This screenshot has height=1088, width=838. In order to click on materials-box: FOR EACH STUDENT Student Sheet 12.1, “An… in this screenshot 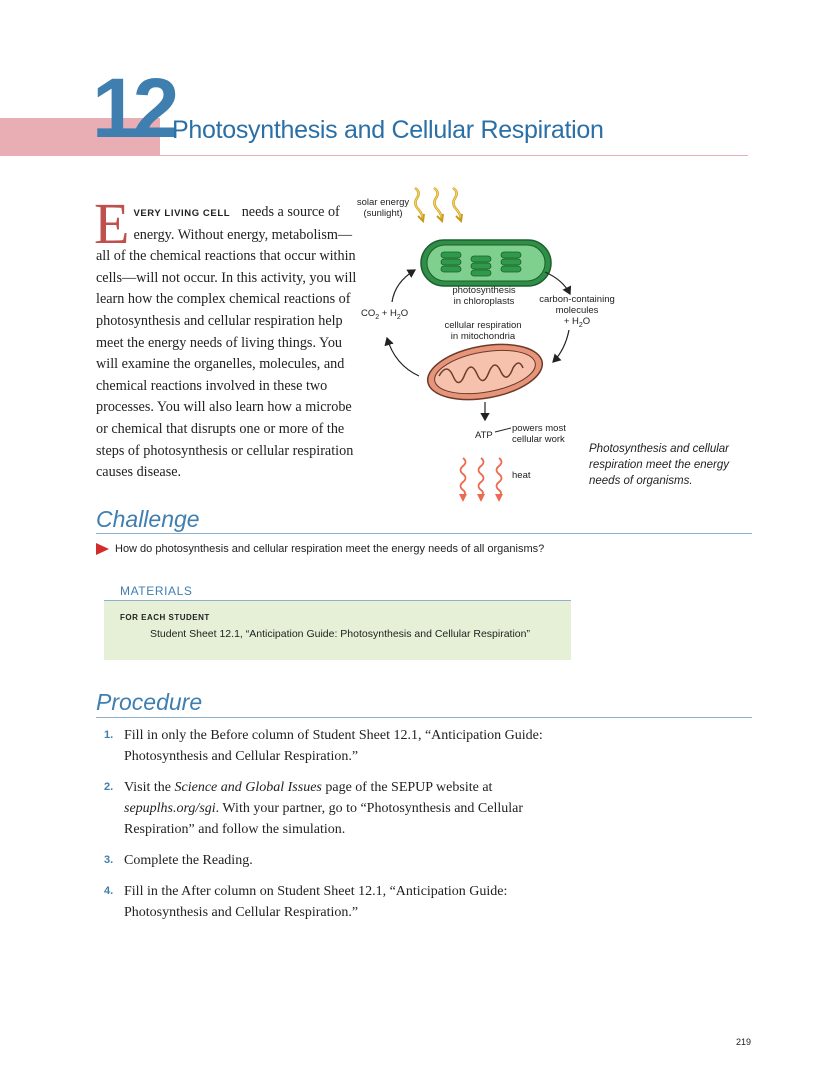, I will do `click(337, 630)`.